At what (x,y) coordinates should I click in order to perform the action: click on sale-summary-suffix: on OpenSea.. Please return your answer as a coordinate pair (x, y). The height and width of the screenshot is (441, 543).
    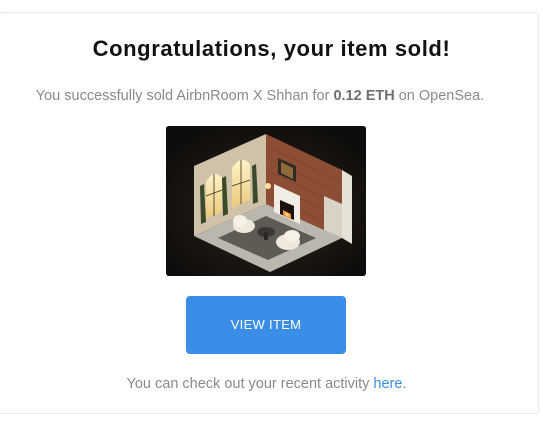
    Looking at the image, I should click on (439, 96).